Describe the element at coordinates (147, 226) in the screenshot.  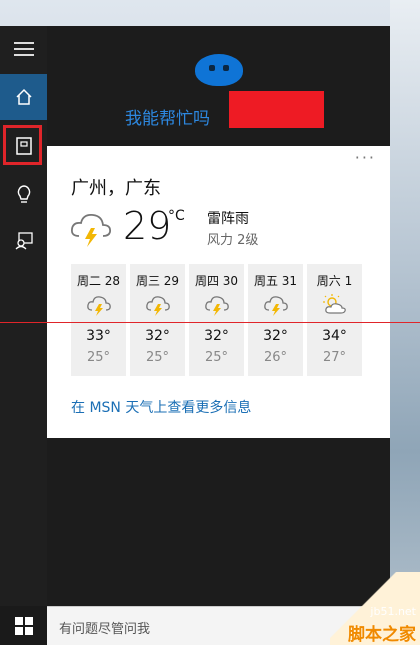
I see `current-temperature: 29` at that location.